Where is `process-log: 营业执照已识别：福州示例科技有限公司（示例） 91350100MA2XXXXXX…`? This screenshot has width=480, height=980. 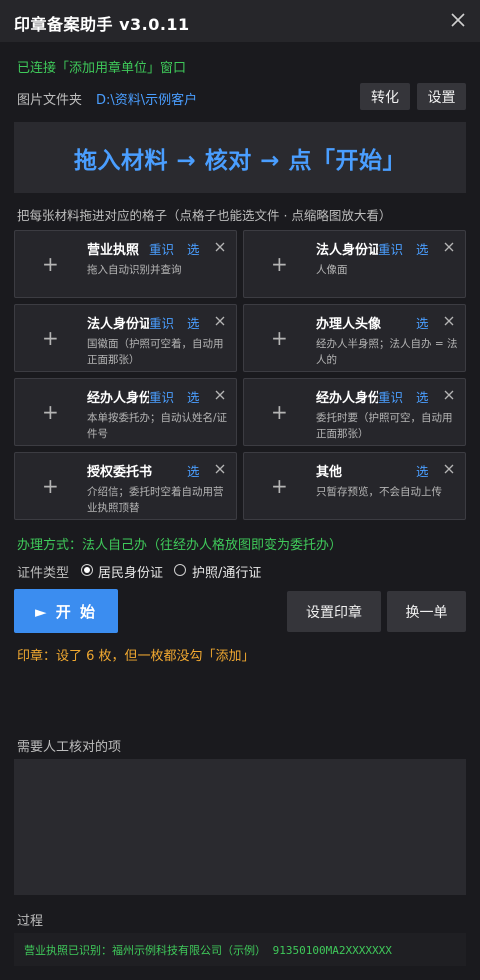
process-log: 营业执照已识别：福州示例科技有限公司（示例） 91350100MA2XXXXXX… is located at coordinates (240, 949).